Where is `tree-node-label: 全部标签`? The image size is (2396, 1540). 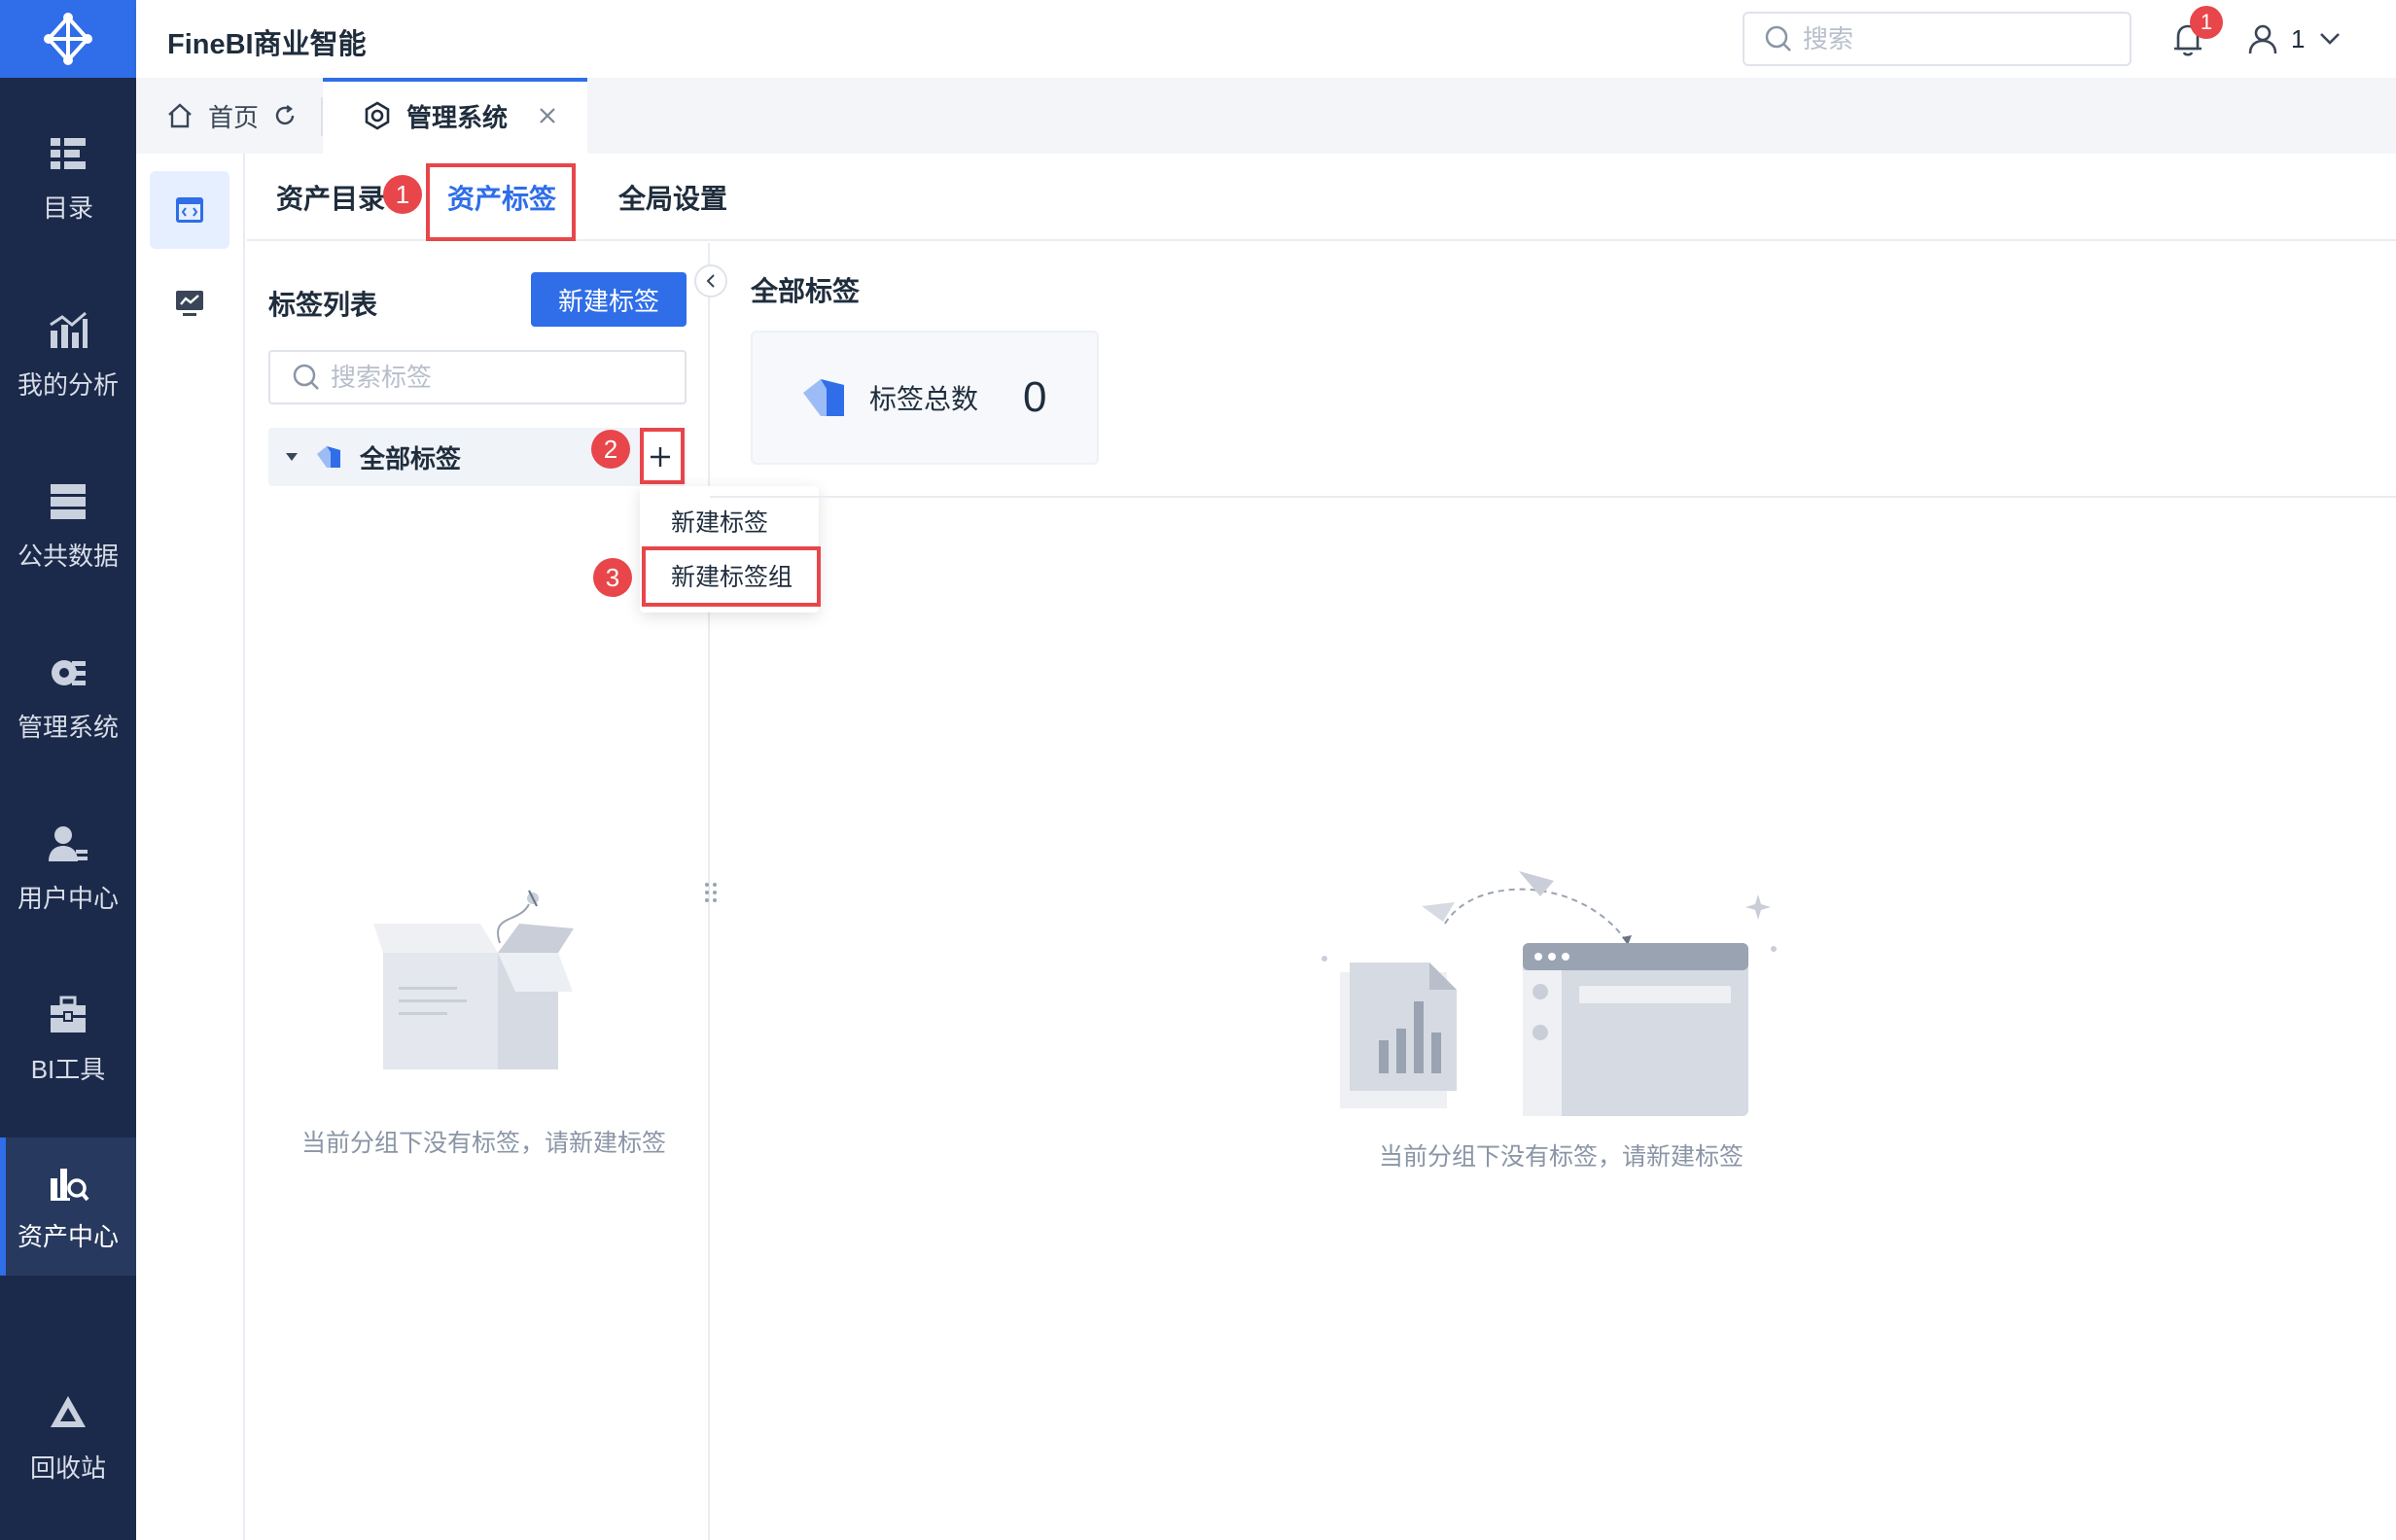
tree-node-label: 全部标签 is located at coordinates (411, 458).